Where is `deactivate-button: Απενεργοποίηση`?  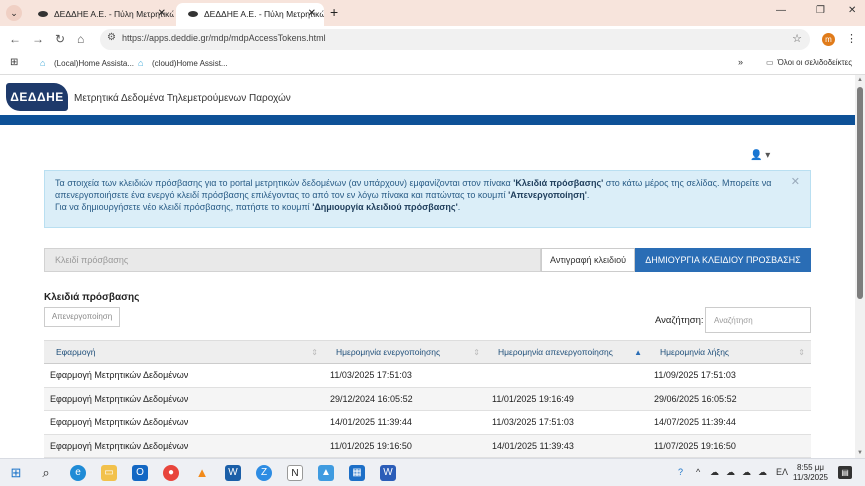
deactivate-button: Απενεργοποίηση is located at coordinates (82, 317).